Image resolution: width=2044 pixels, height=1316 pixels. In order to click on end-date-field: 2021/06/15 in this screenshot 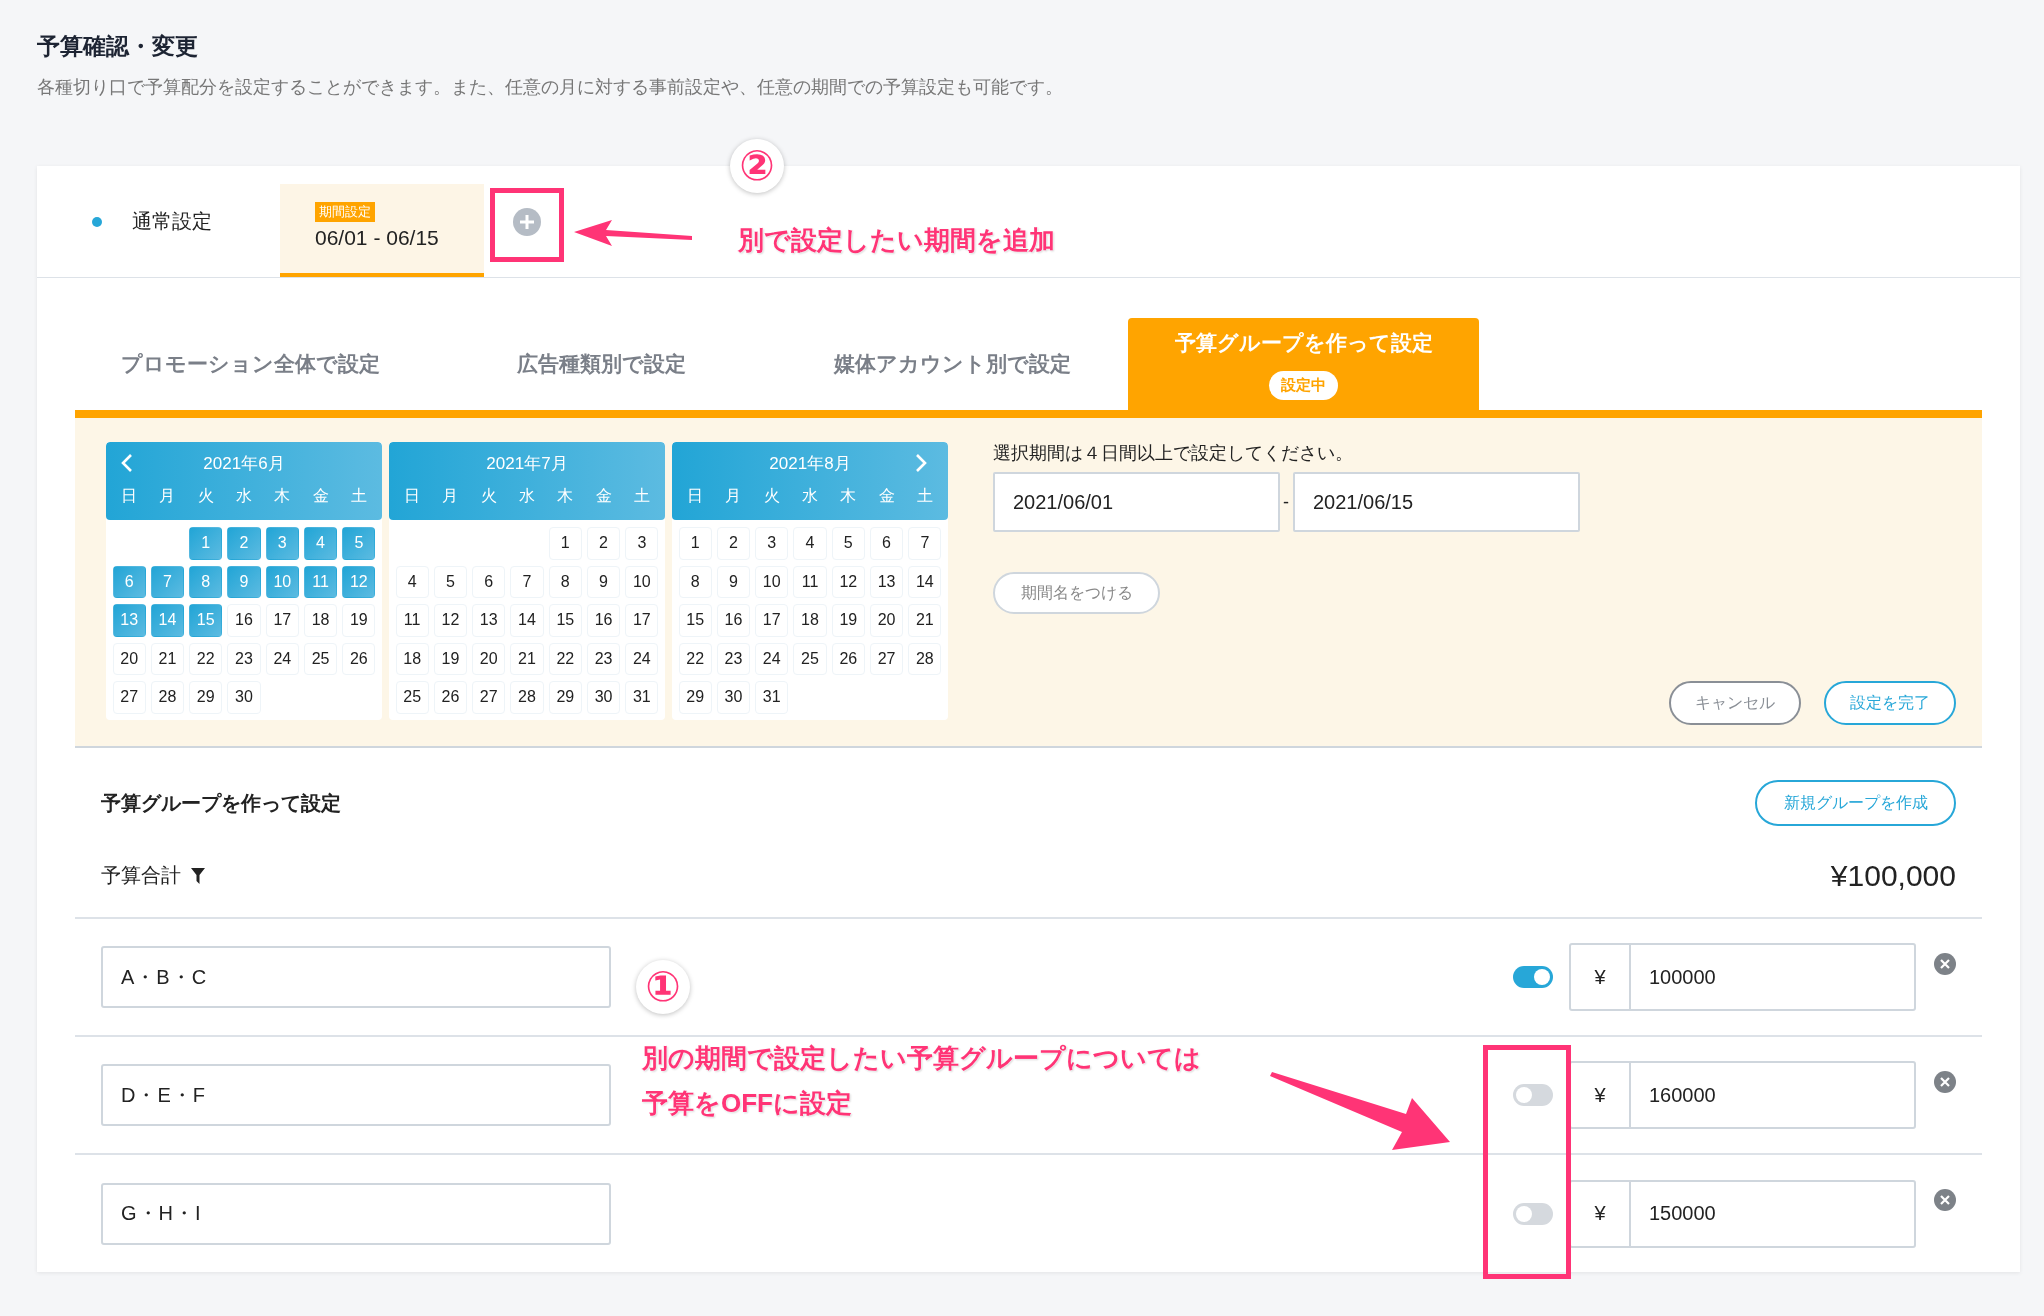, I will do `click(1436, 502)`.